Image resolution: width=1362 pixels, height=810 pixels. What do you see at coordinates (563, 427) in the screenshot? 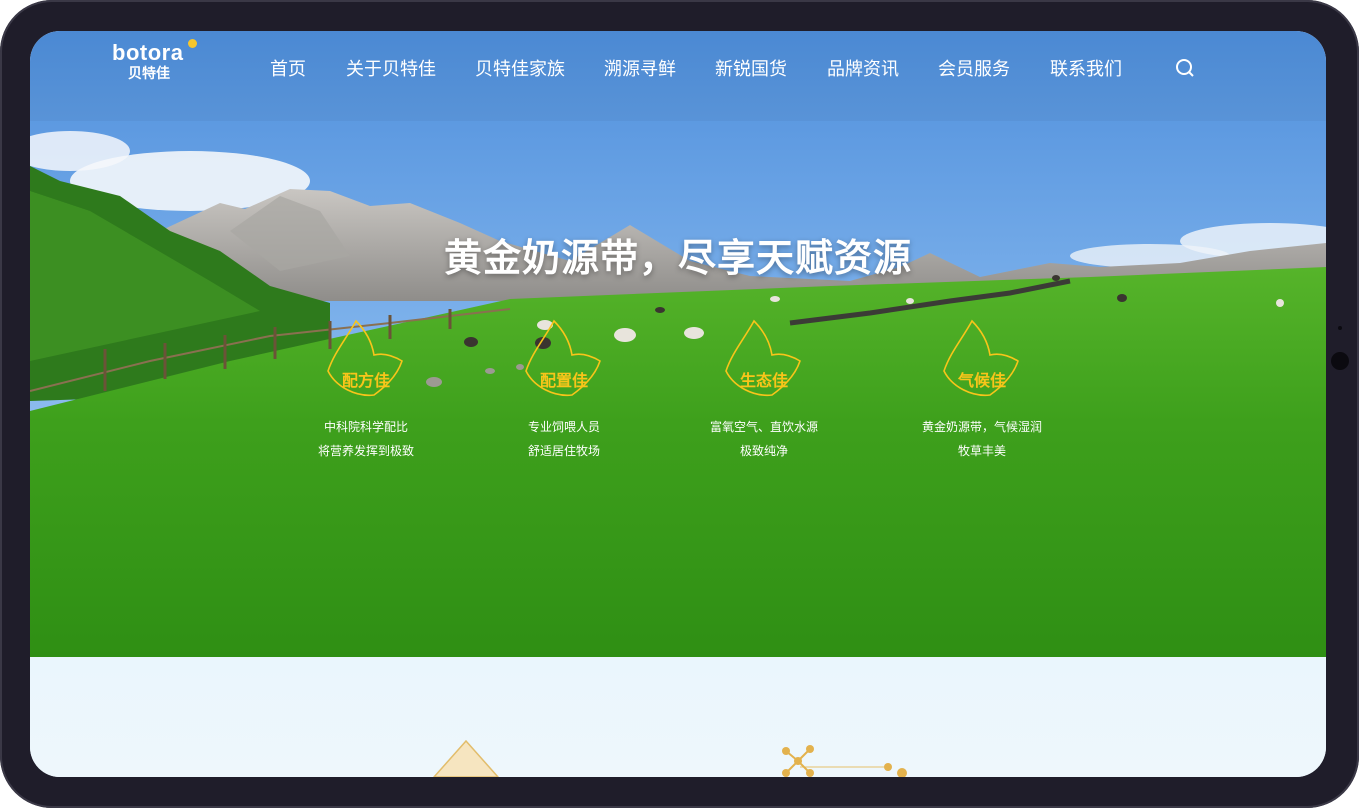
I see `feature-desc-line1: 专业饲喂人员` at bounding box center [563, 427].